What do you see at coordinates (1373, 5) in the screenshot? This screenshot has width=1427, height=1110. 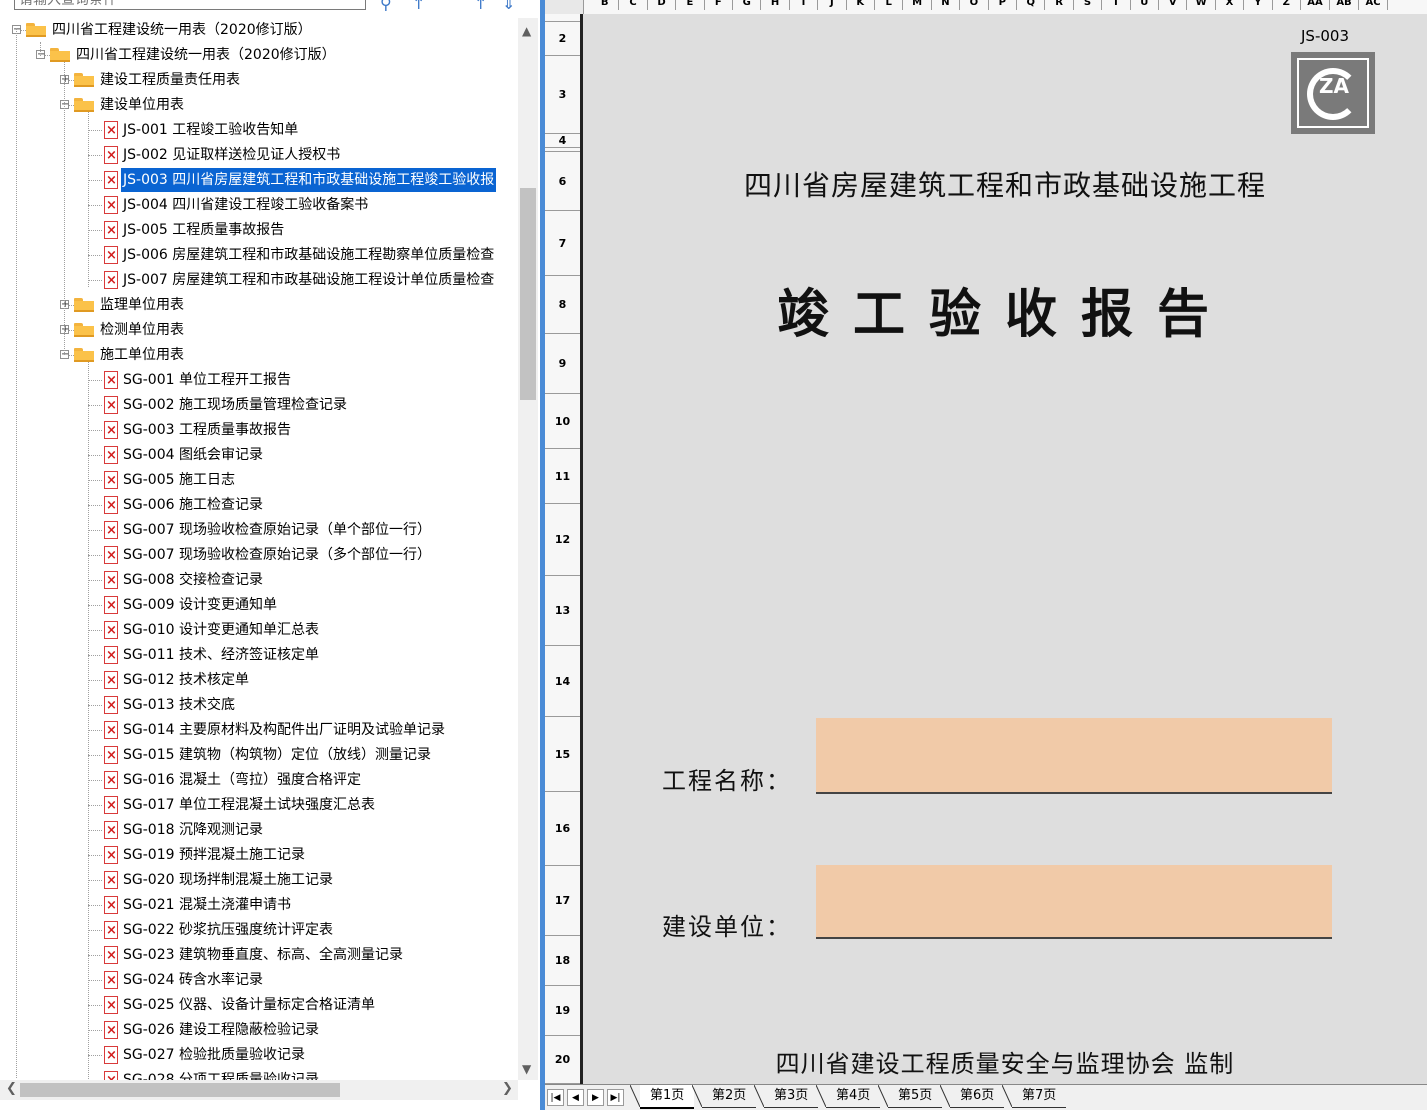 I see `column-header-cell: AC` at bounding box center [1373, 5].